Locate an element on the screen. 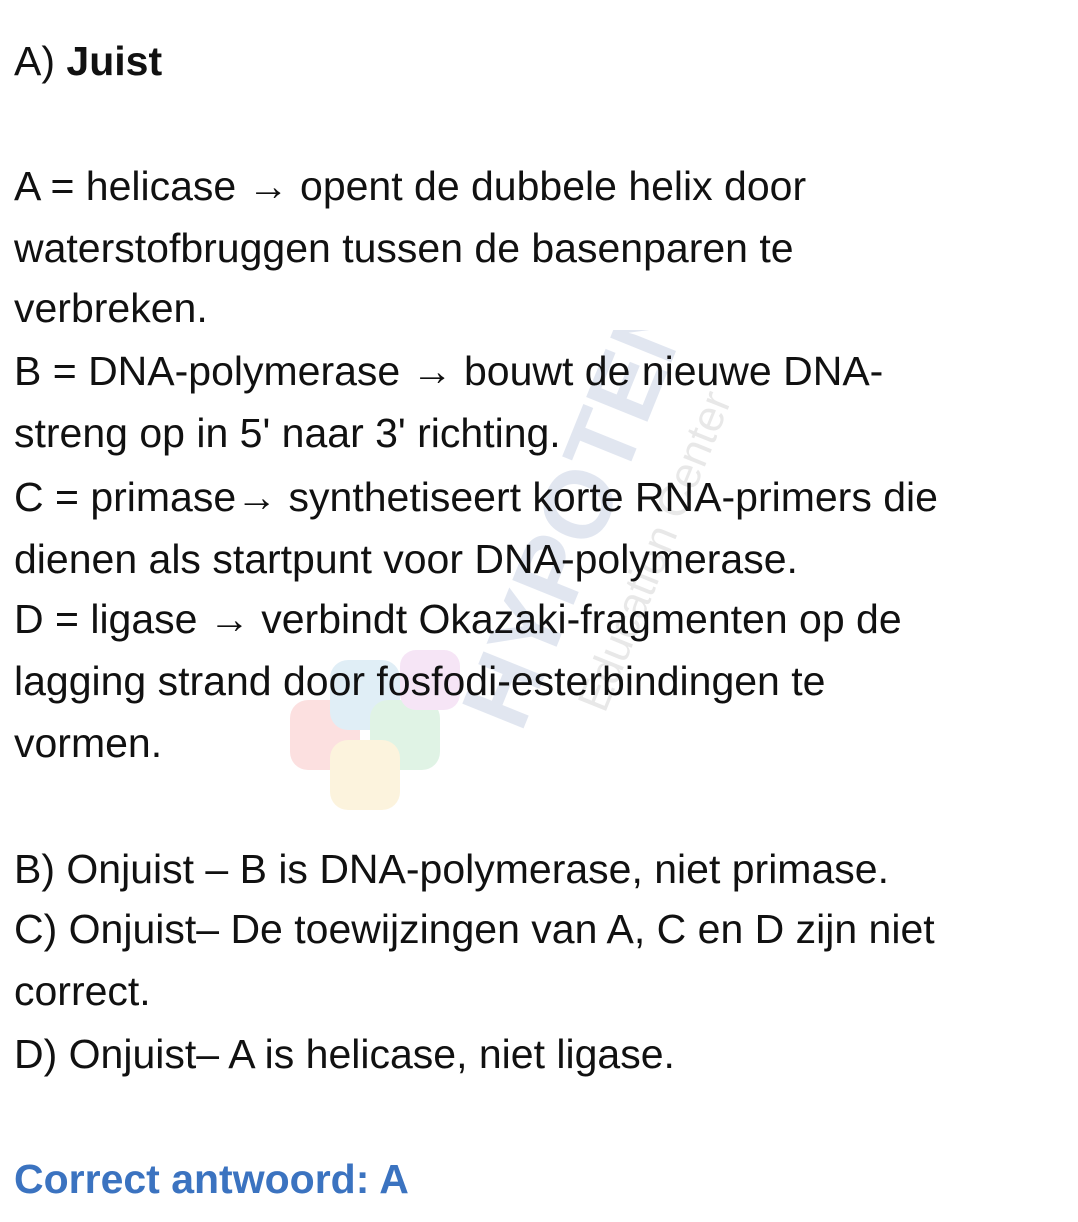 The height and width of the screenshot is (1222, 1078). other-option-line: correct. is located at coordinates (82, 991).